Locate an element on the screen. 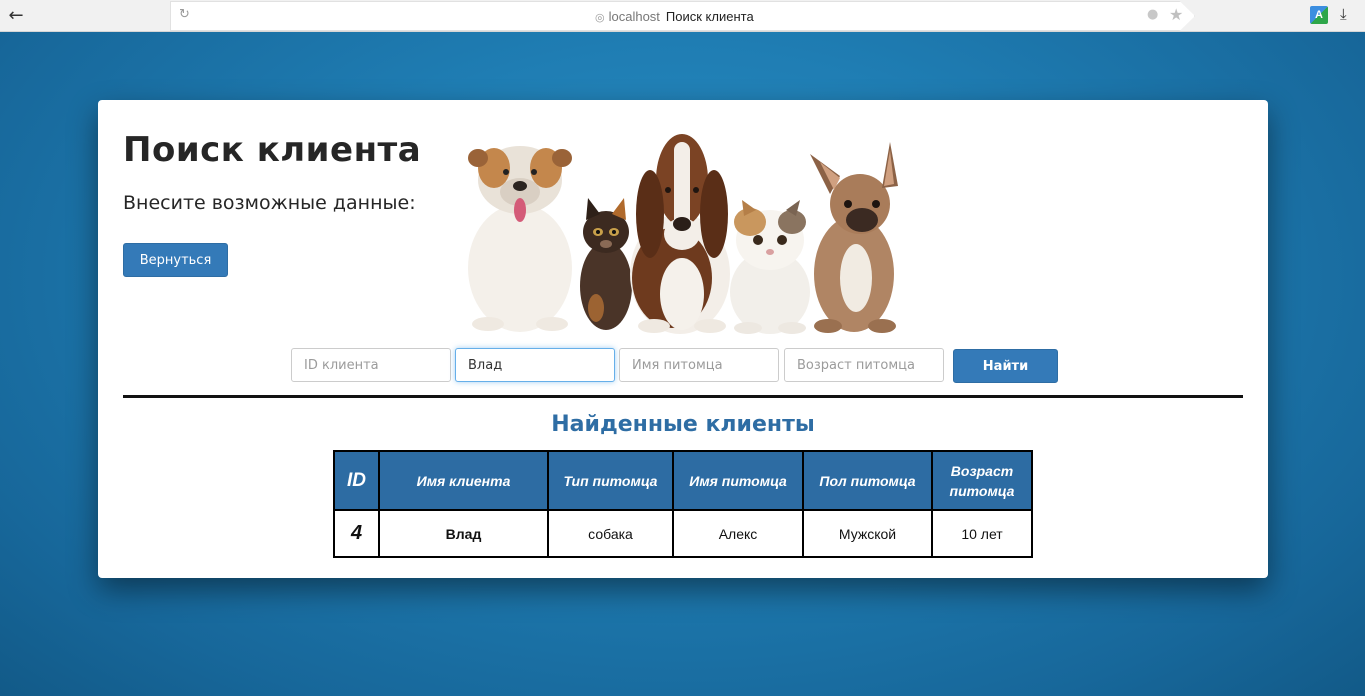 The width and height of the screenshot is (1365, 696). pets-image is located at coordinates (683, 234).